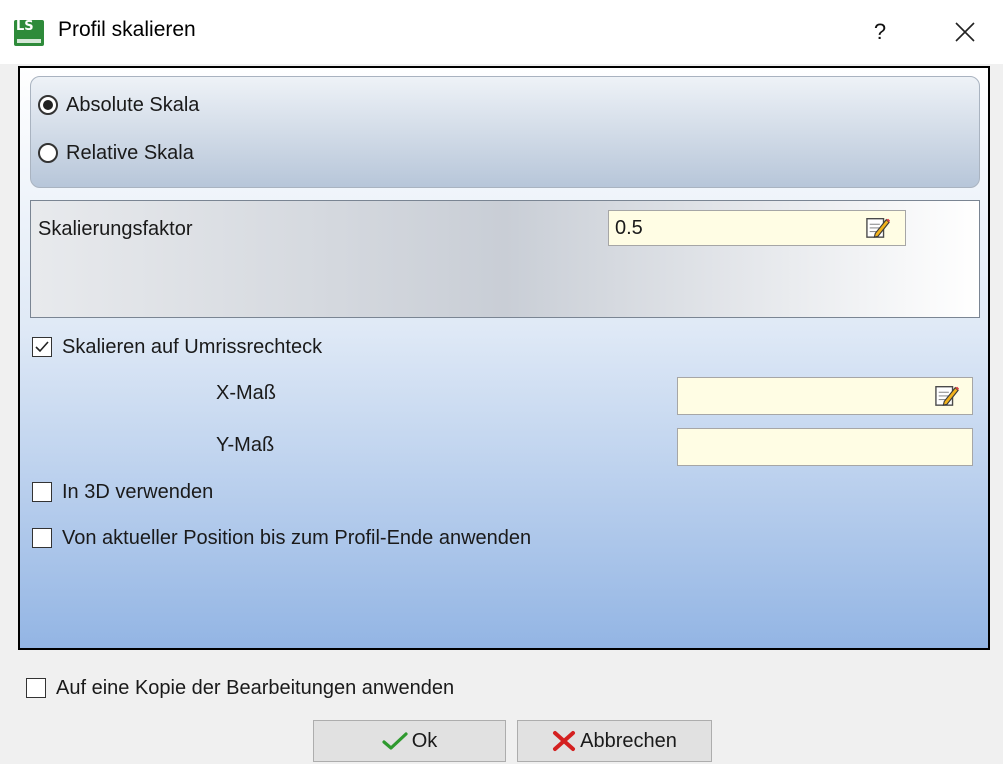  What do you see at coordinates (246, 393) in the screenshot?
I see `x-dimension-label: X-Maß` at bounding box center [246, 393].